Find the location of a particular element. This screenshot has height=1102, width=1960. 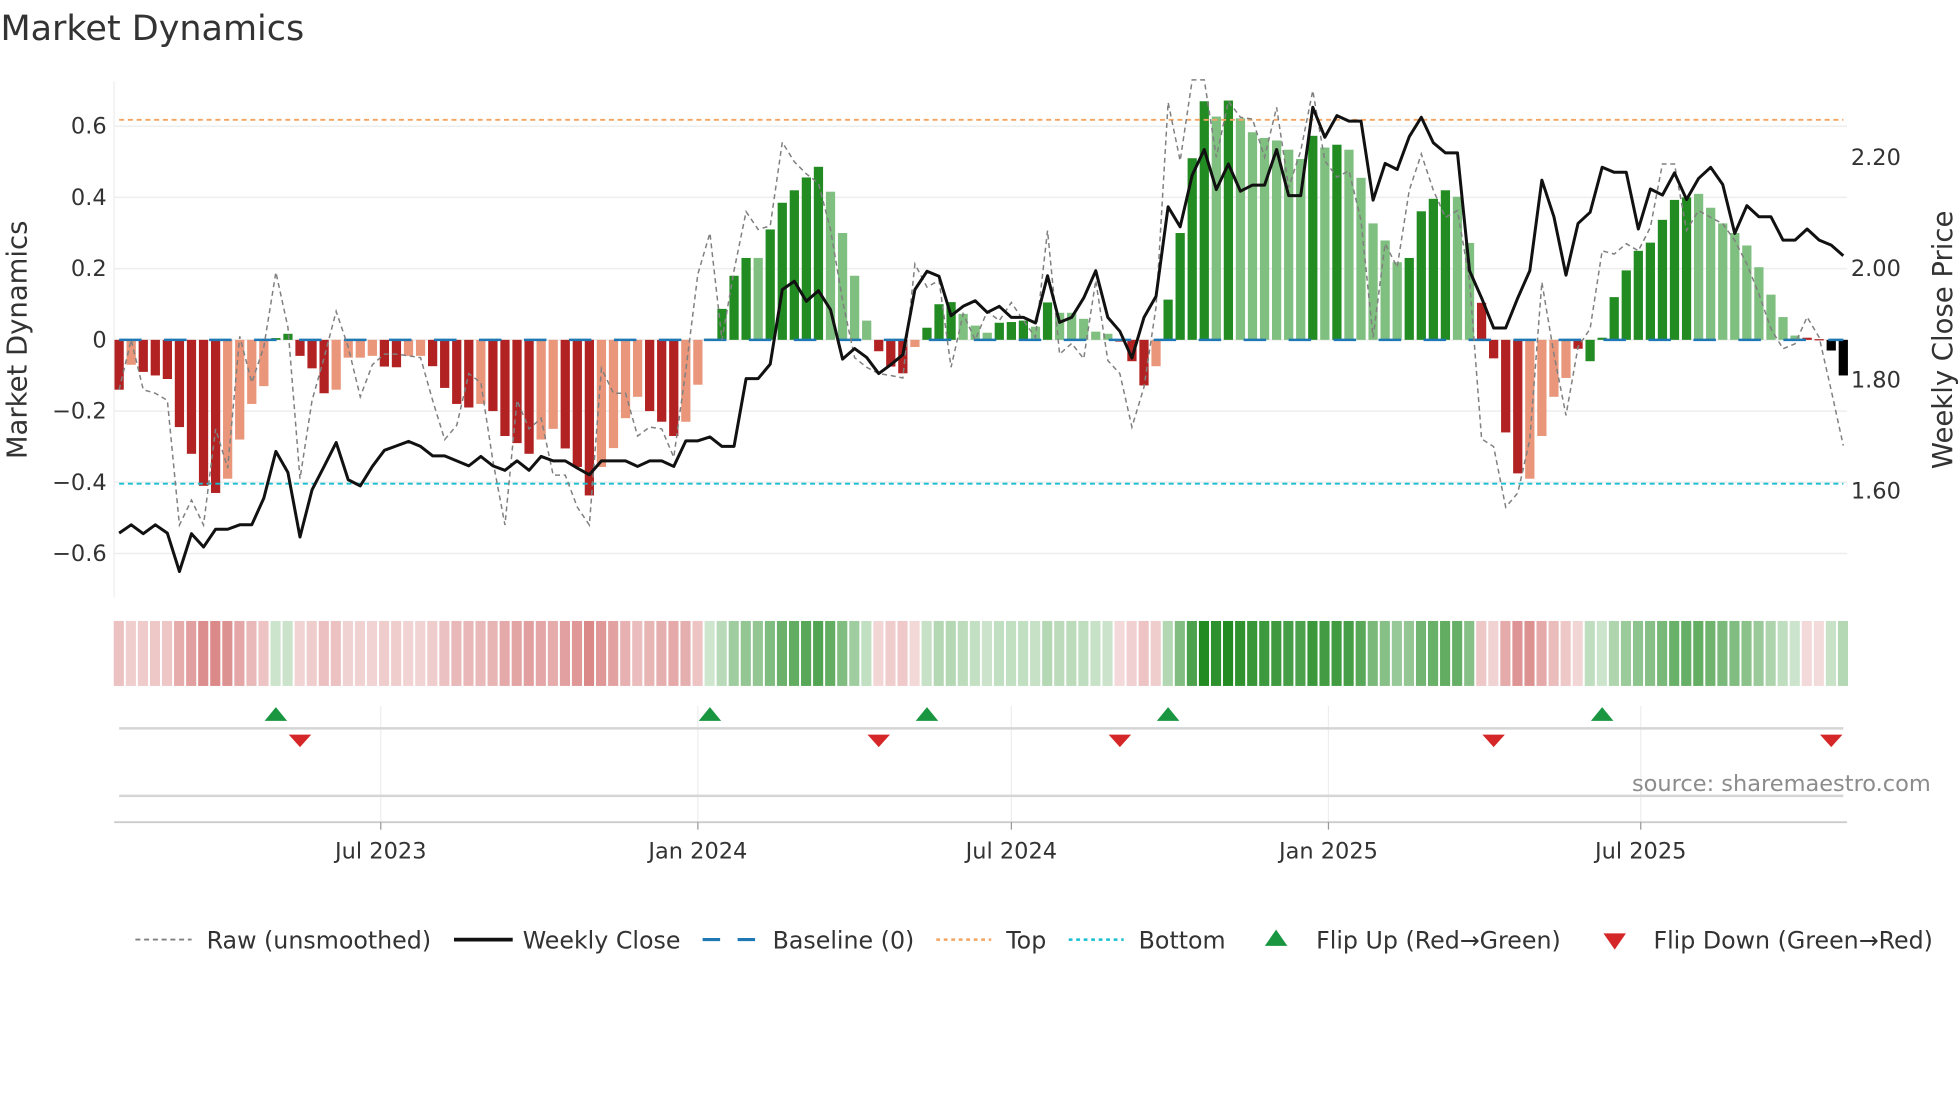

legend-label-top: Top is located at coordinates (1025, 940).